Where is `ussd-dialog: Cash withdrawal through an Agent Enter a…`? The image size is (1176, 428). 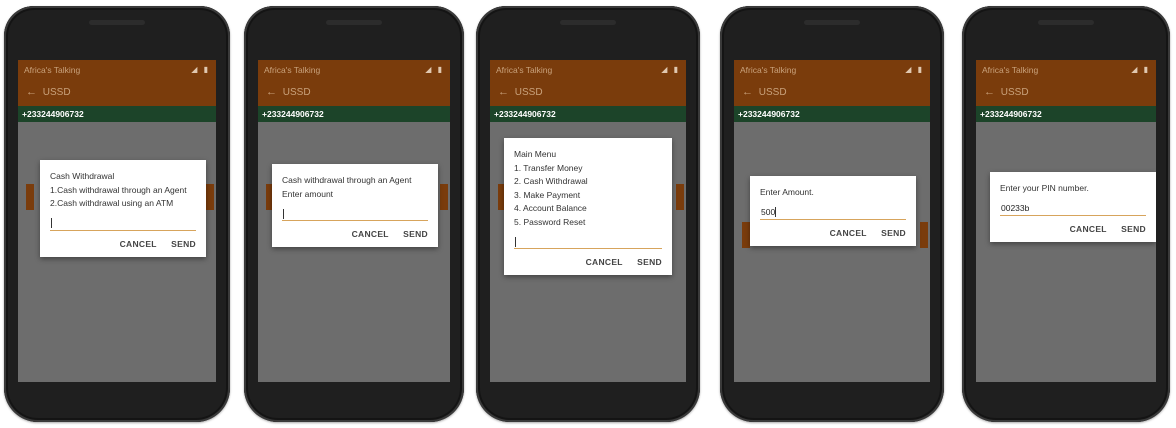
ussd-dialog: Cash withdrawal through an Agent Enter a… is located at coordinates (355, 205).